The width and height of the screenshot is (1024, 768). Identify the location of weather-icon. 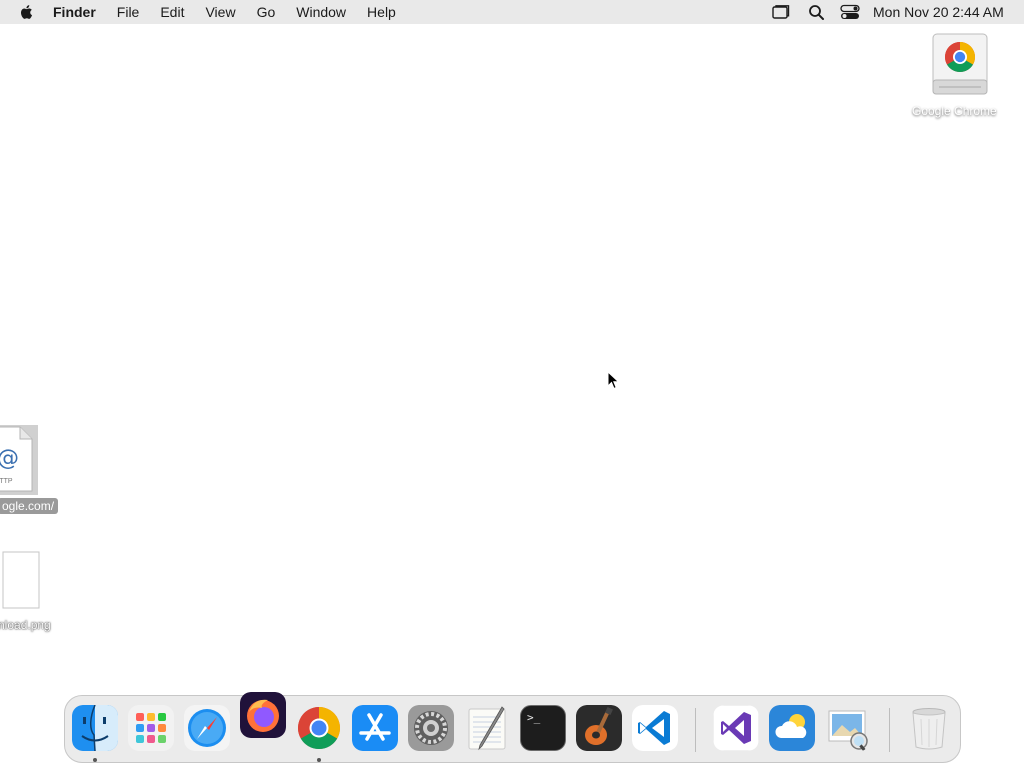
(792, 728).